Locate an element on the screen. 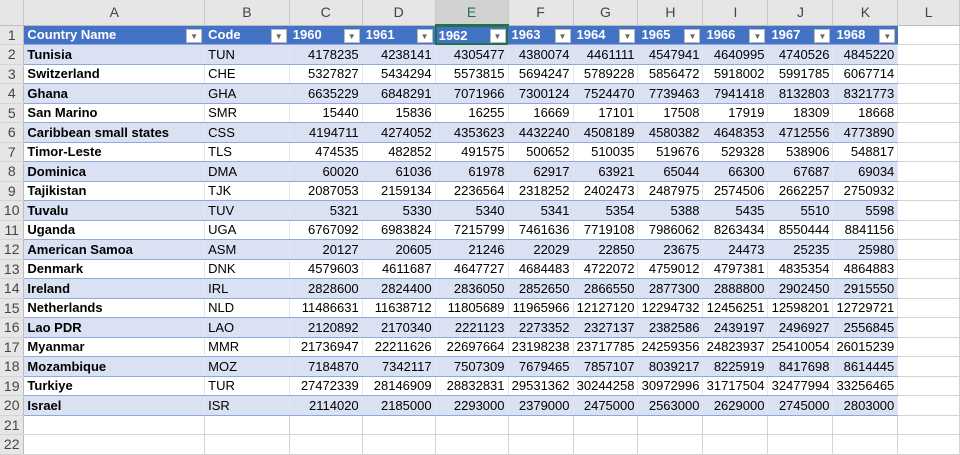 This screenshot has width=960, height=455. row-header: 3 is located at coordinates (12, 74).